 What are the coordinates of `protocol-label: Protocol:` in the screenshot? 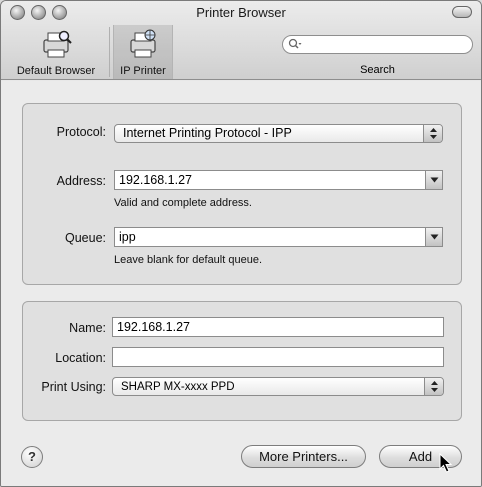 It's located at (81, 132).